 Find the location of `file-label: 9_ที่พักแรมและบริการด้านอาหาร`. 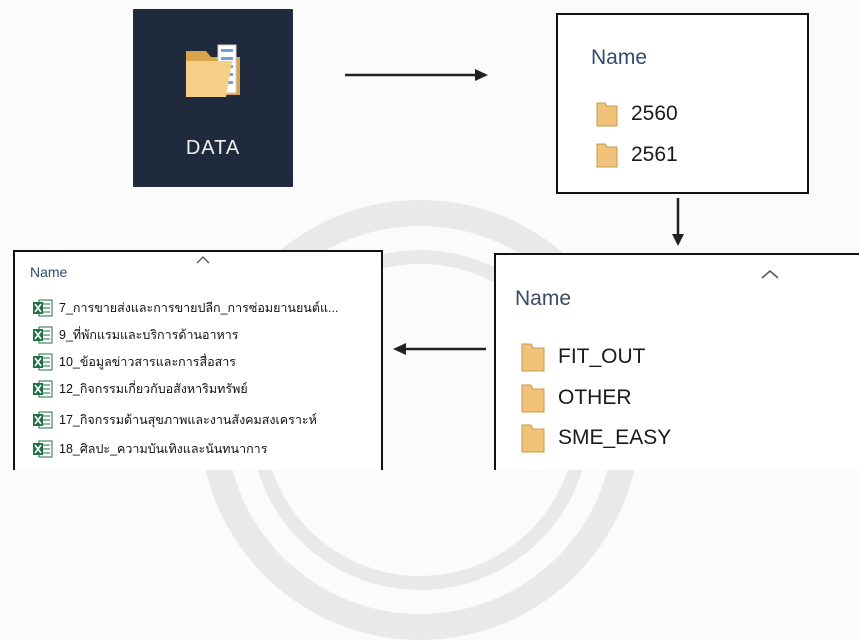

file-label: 9_ที่พักแรมและบริการด้านอาหาร is located at coordinates (149, 335).